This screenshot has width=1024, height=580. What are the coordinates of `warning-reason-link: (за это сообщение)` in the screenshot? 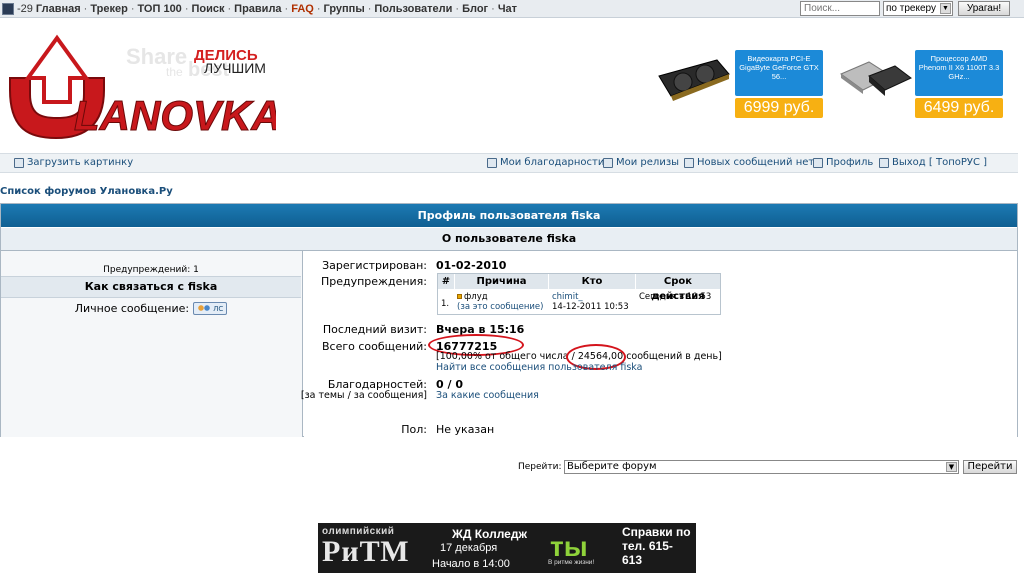 It's located at (500, 307).